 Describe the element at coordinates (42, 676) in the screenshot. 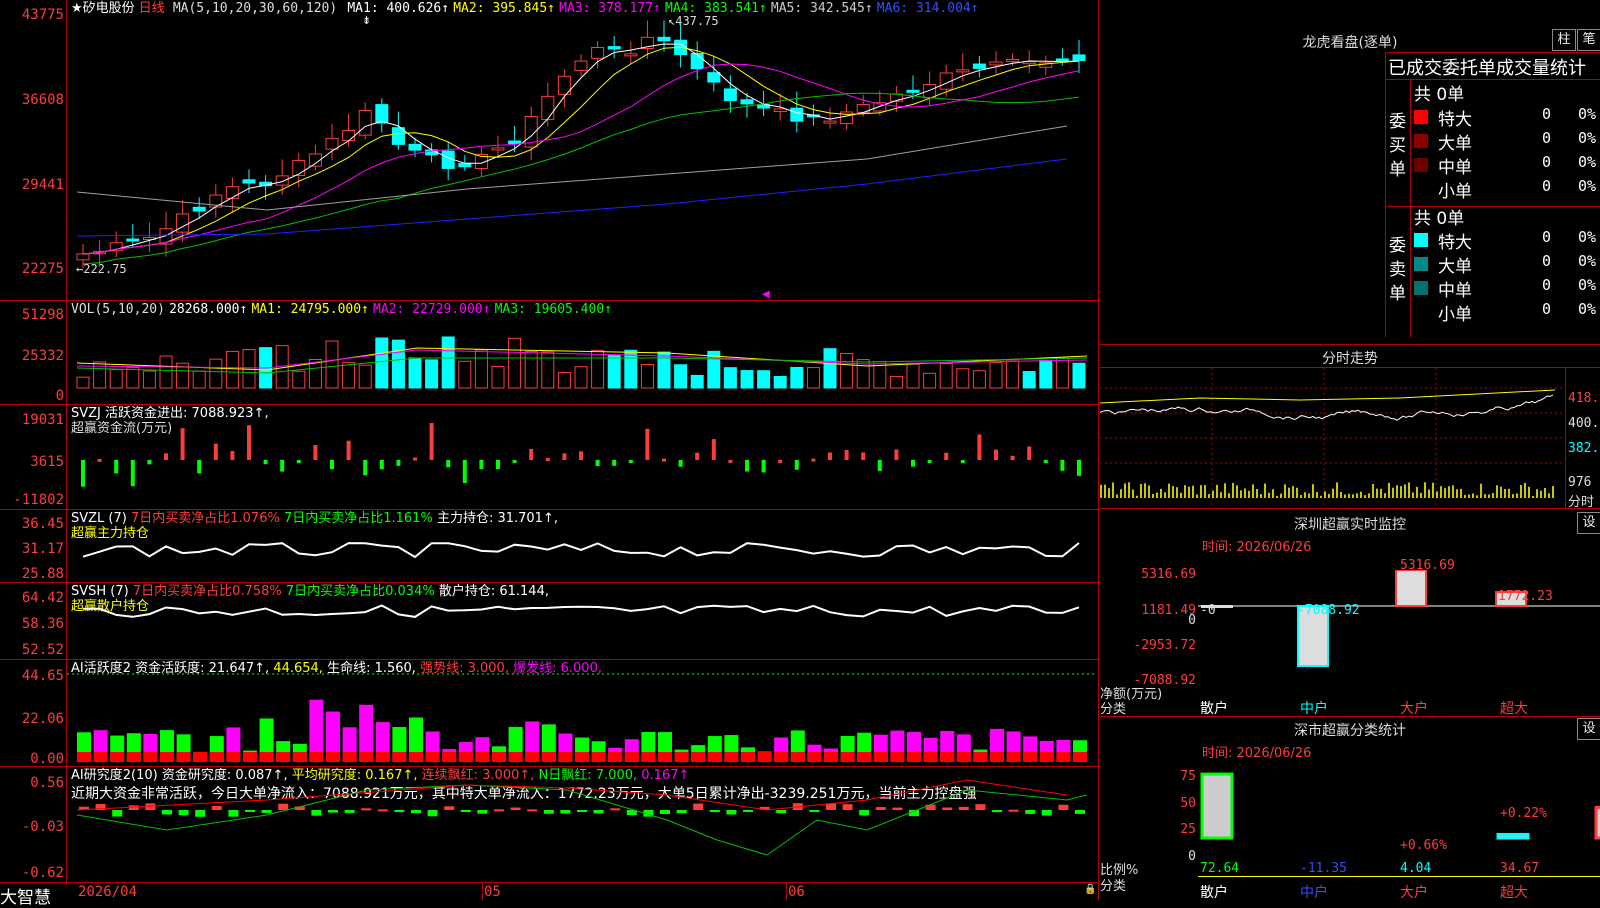

I see `ai1-y-label-1: 44.65` at that location.